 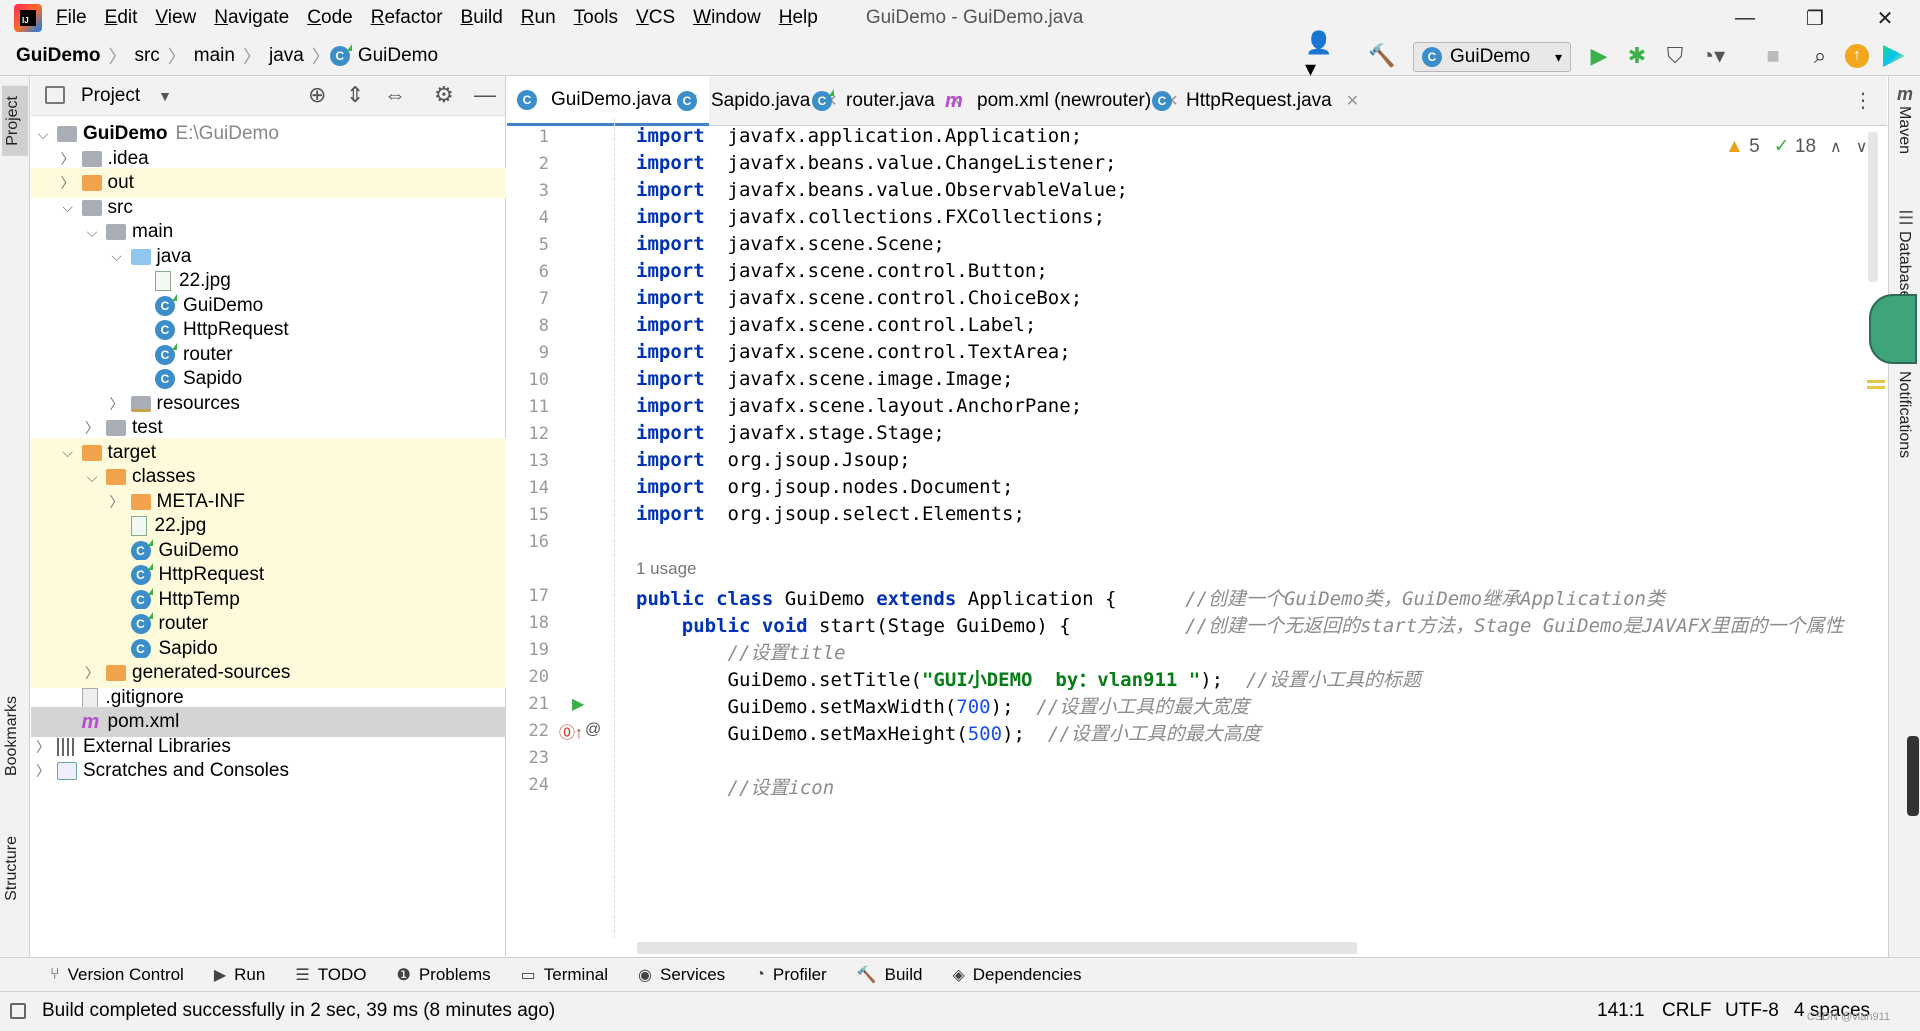 I want to click on profile-icon: ◔▾, so click(x=1713, y=56).